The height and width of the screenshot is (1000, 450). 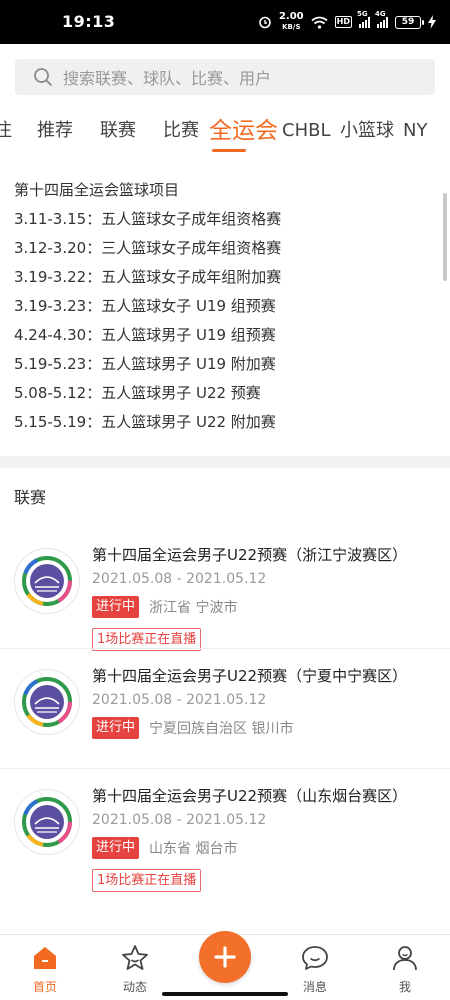 I want to click on search-icon, so click(x=43, y=77).